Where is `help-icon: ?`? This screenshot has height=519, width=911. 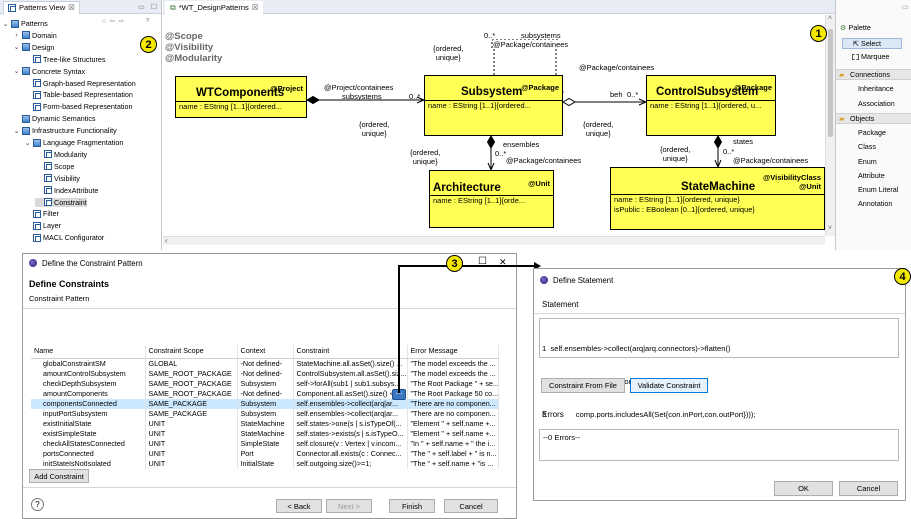 help-icon: ? is located at coordinates (37, 504).